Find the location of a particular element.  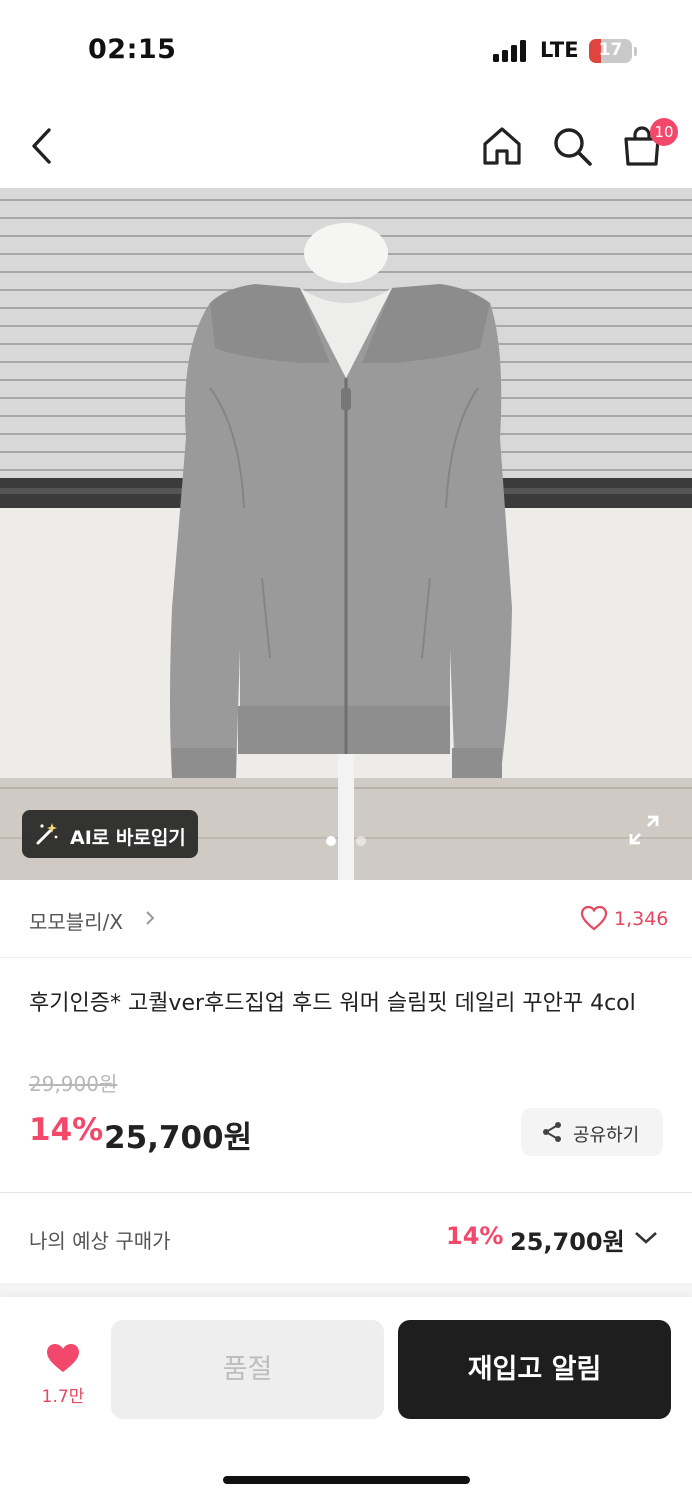

share-label: 공유하기 is located at coordinates (606, 1135).